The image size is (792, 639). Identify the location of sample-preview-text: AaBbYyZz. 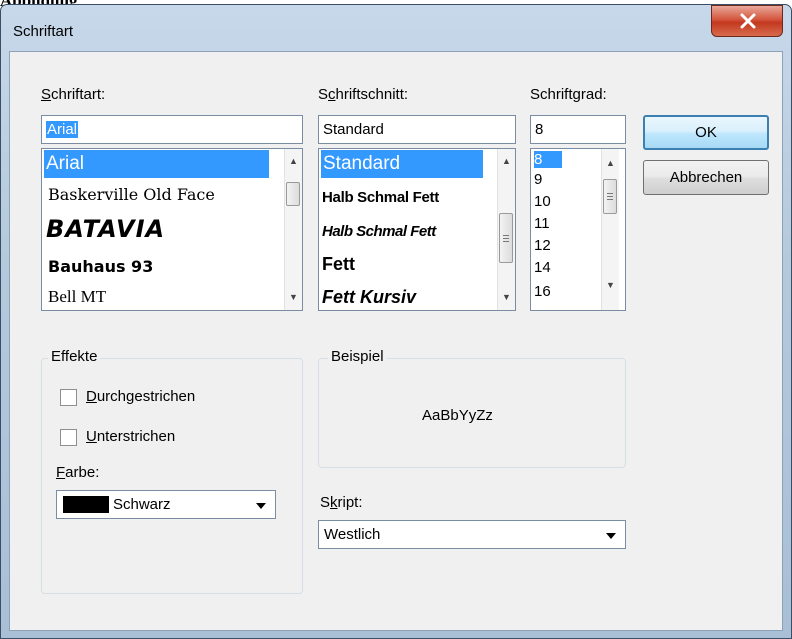
(457, 415).